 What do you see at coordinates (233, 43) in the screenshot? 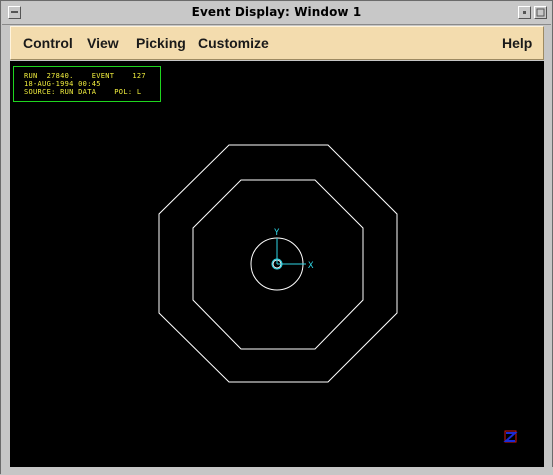
I see `menu-customize: Customize` at bounding box center [233, 43].